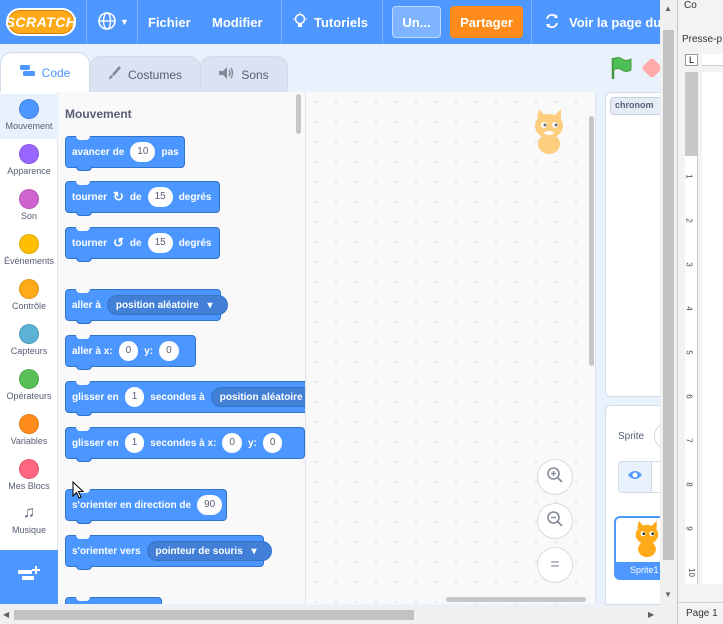  Describe the element at coordinates (143, 152) in the screenshot. I see `steps-input: 10` at that location.